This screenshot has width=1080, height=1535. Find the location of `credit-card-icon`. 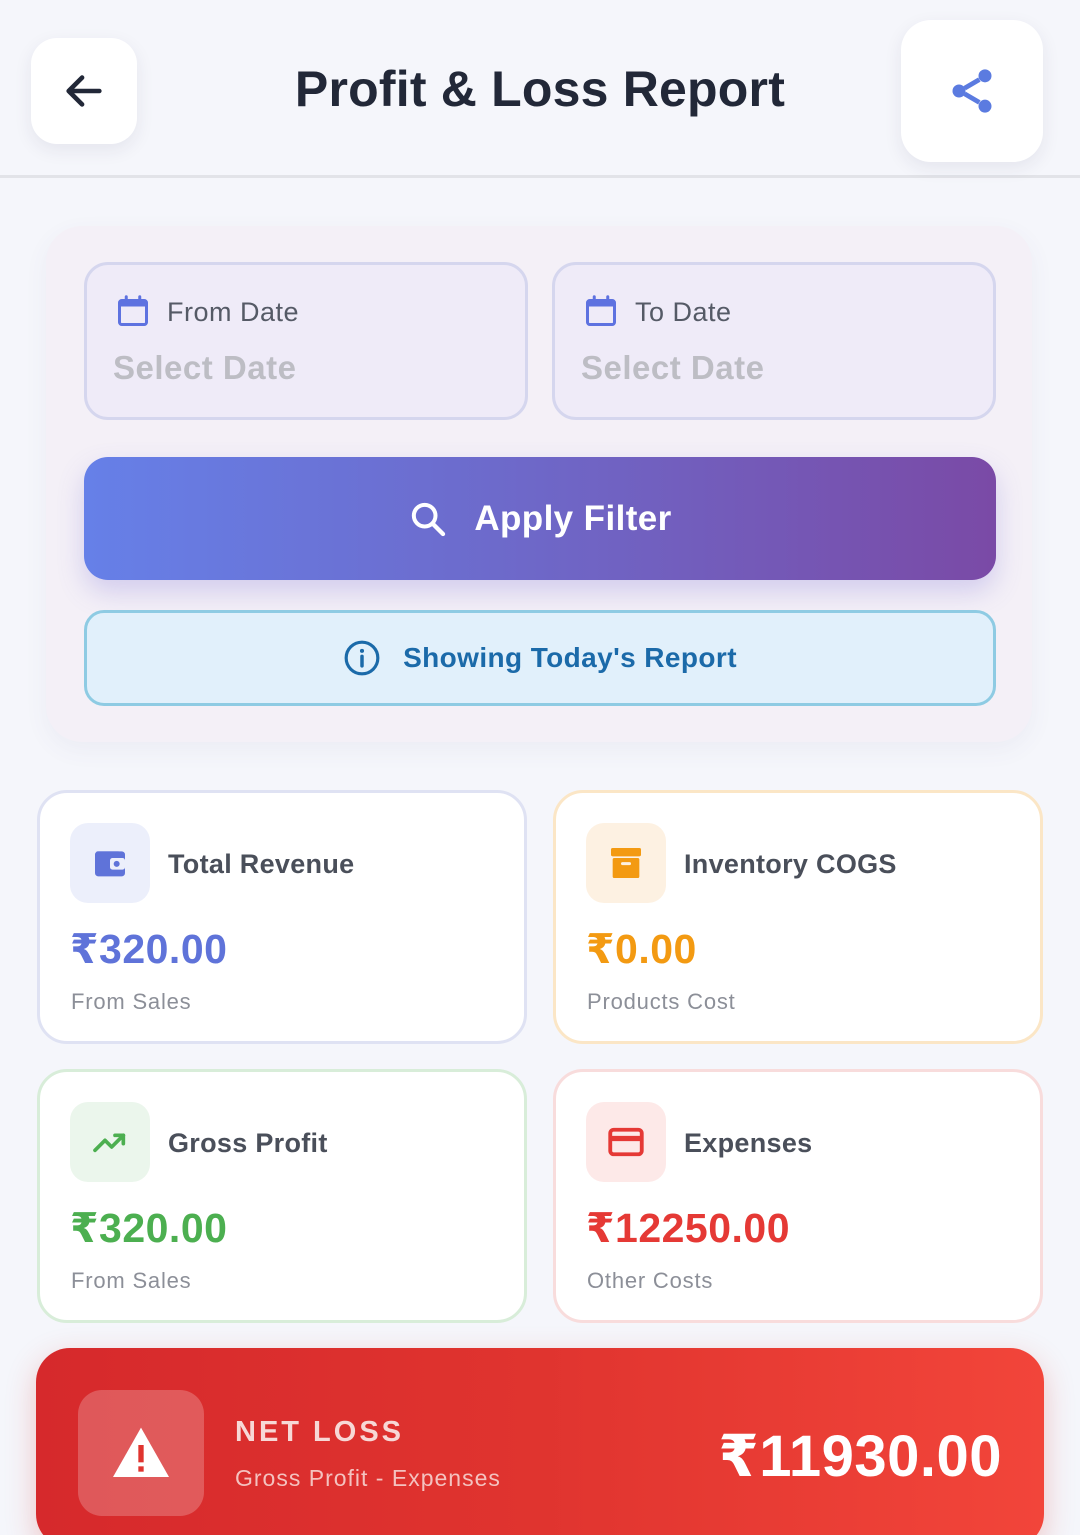

credit-card-icon is located at coordinates (626, 1142).